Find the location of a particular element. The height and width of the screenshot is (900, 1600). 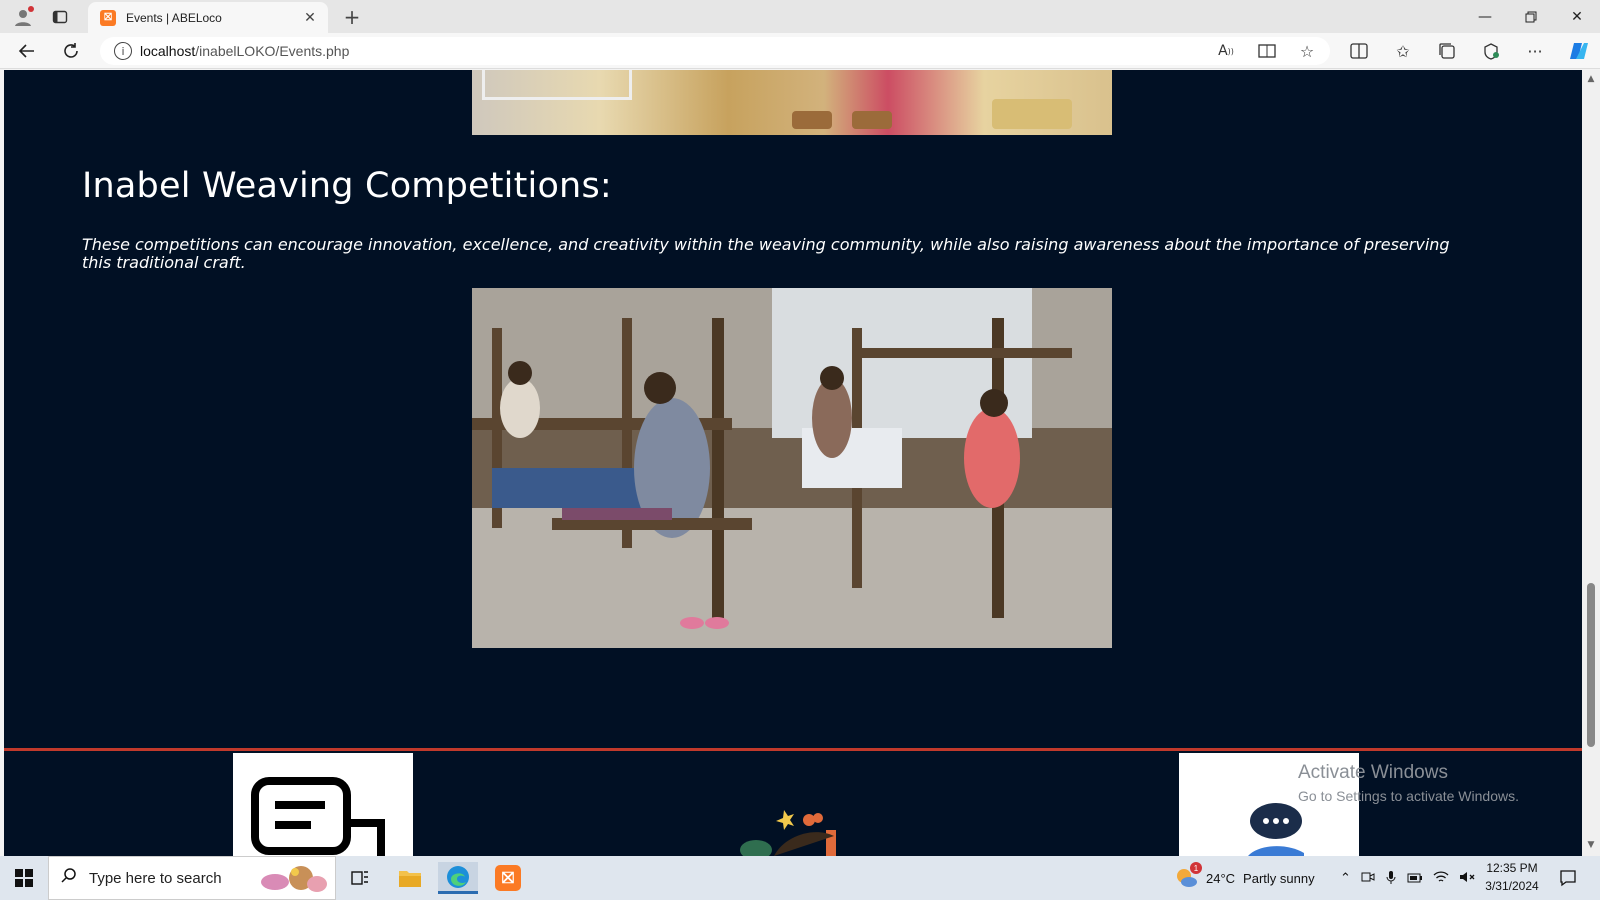

weather-desc: Partly sunny is located at coordinates (1279, 878).